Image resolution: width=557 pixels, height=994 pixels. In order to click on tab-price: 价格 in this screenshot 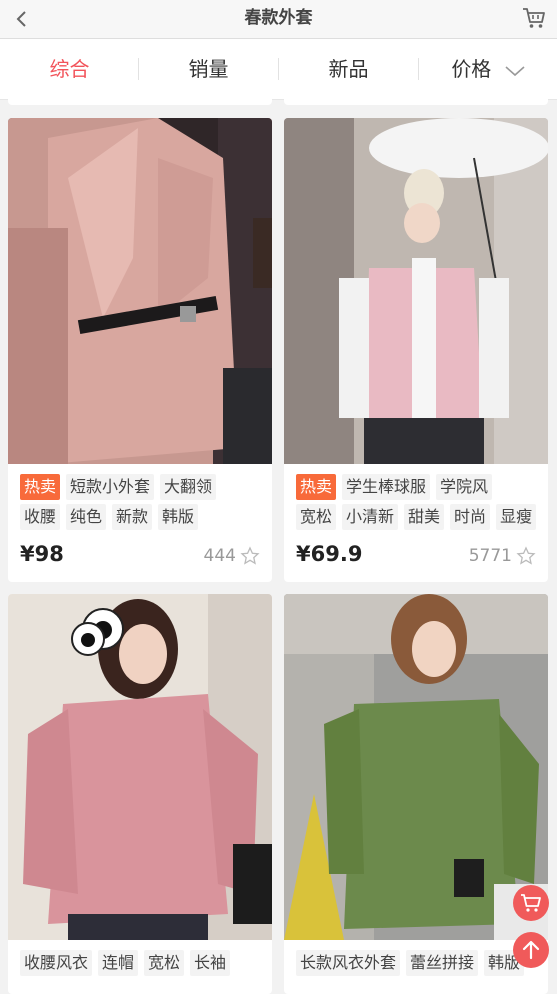, I will do `click(488, 69)`.